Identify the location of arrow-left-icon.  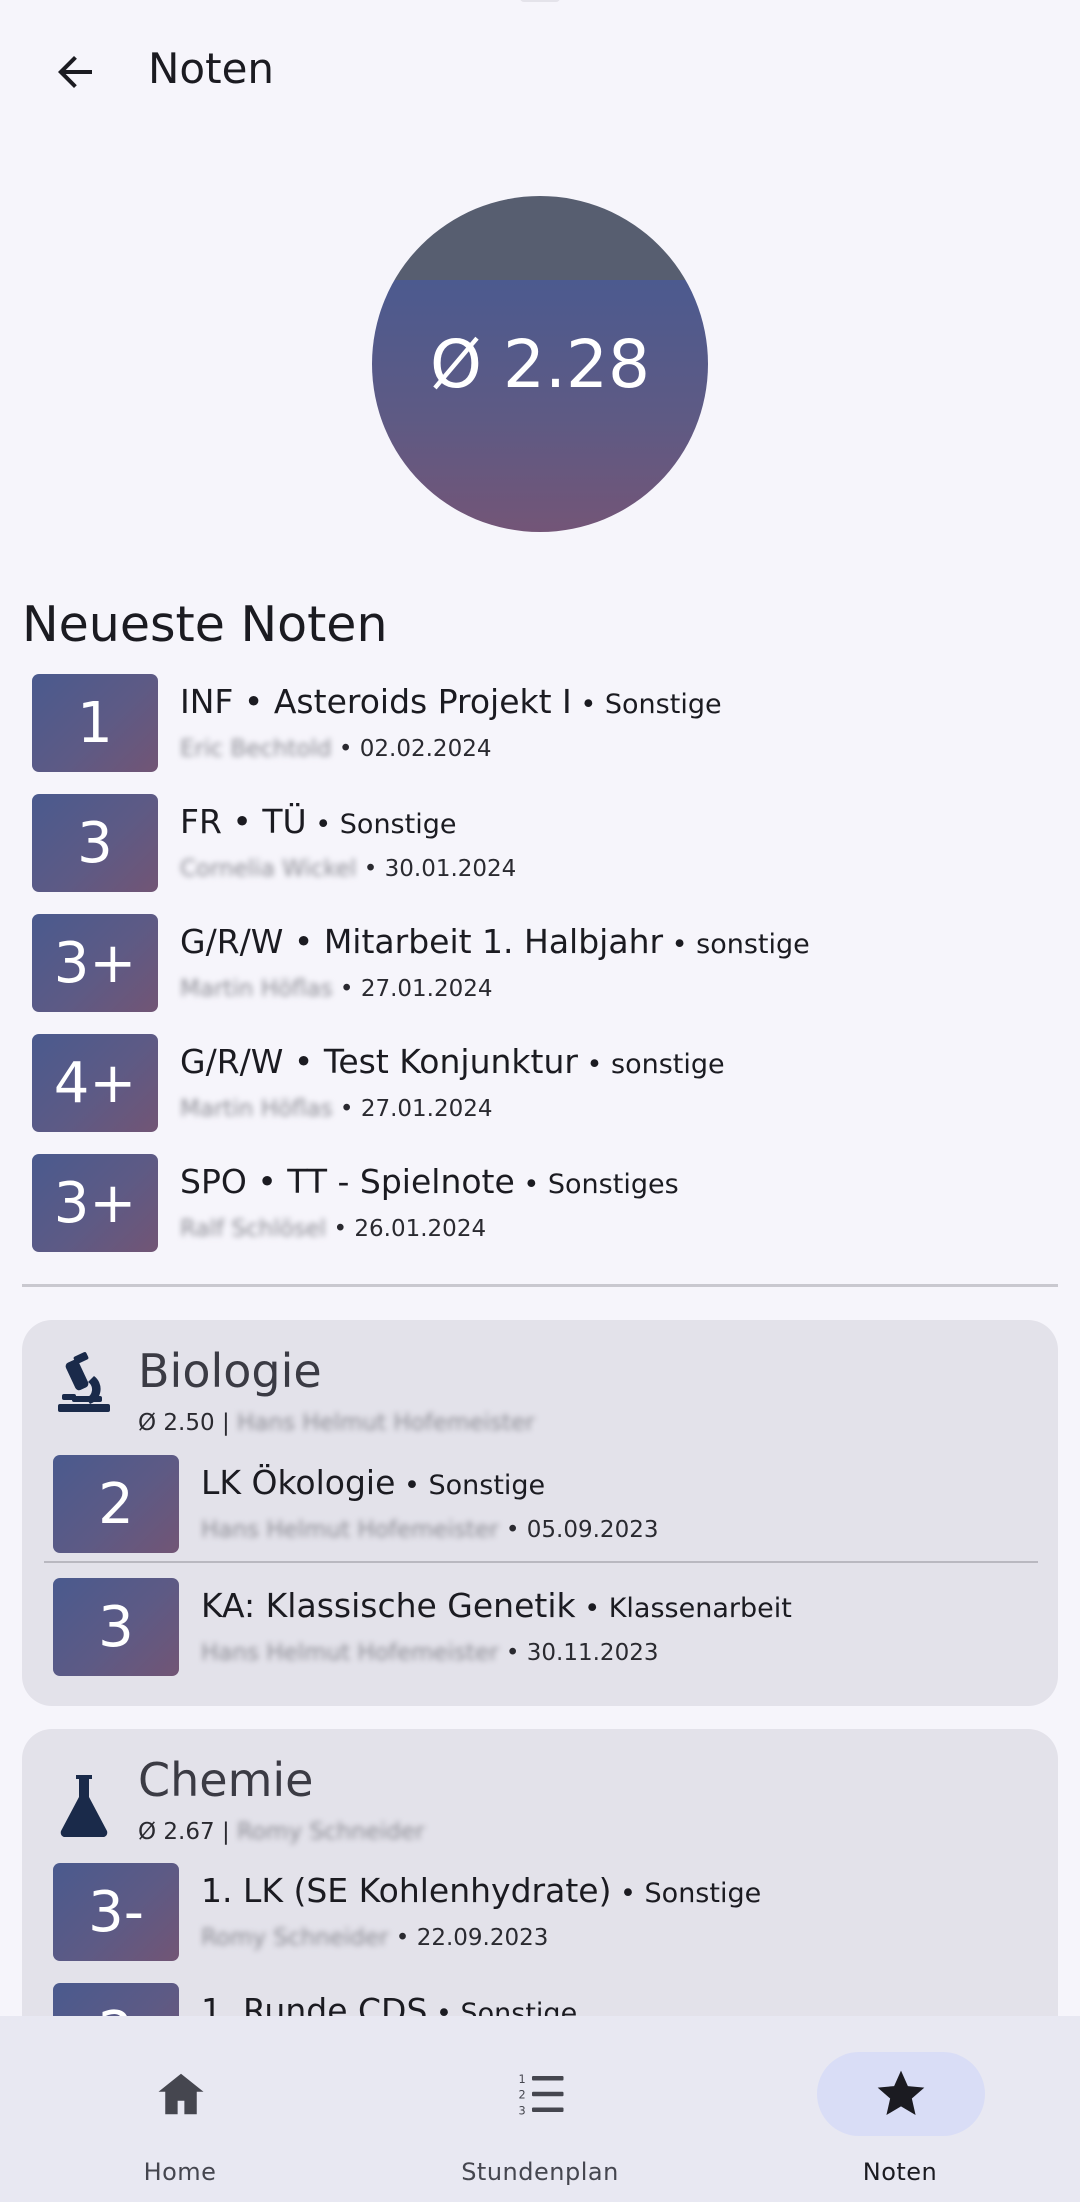
(75, 72).